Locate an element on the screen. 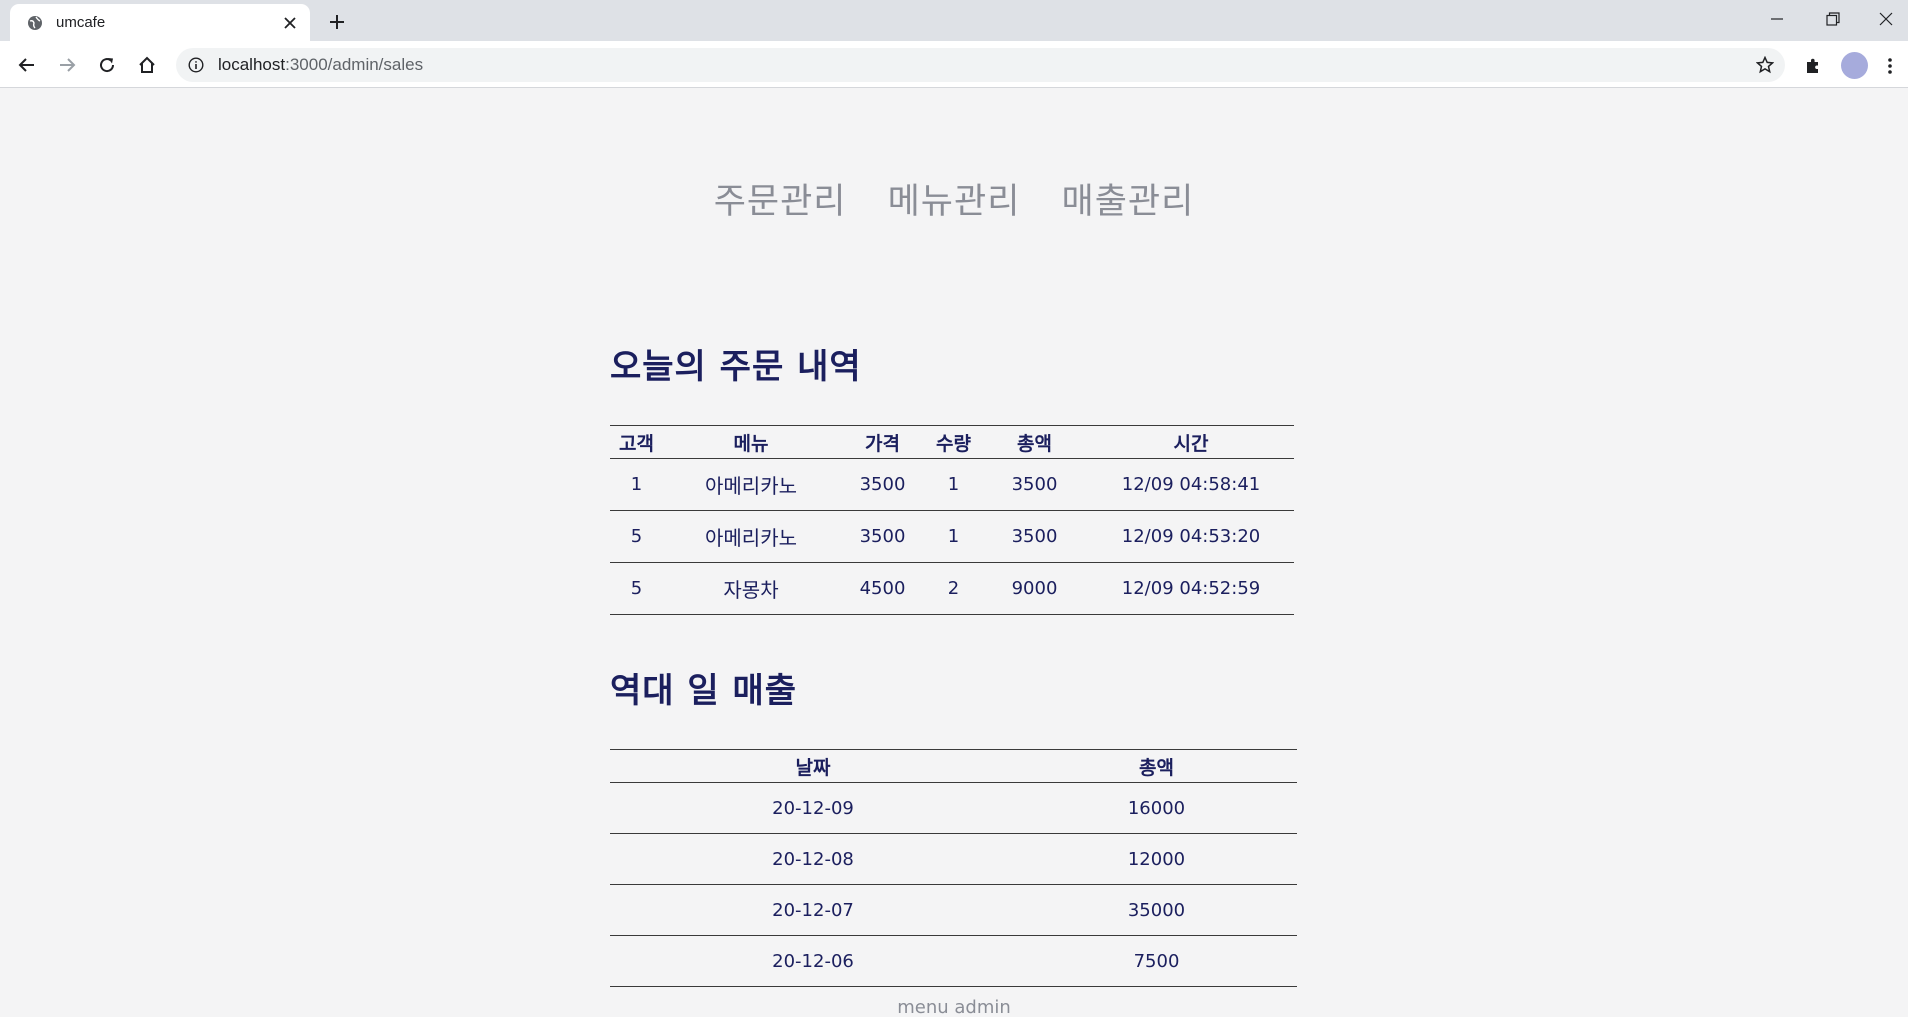  customer-cell: 1 is located at coordinates (636, 484).